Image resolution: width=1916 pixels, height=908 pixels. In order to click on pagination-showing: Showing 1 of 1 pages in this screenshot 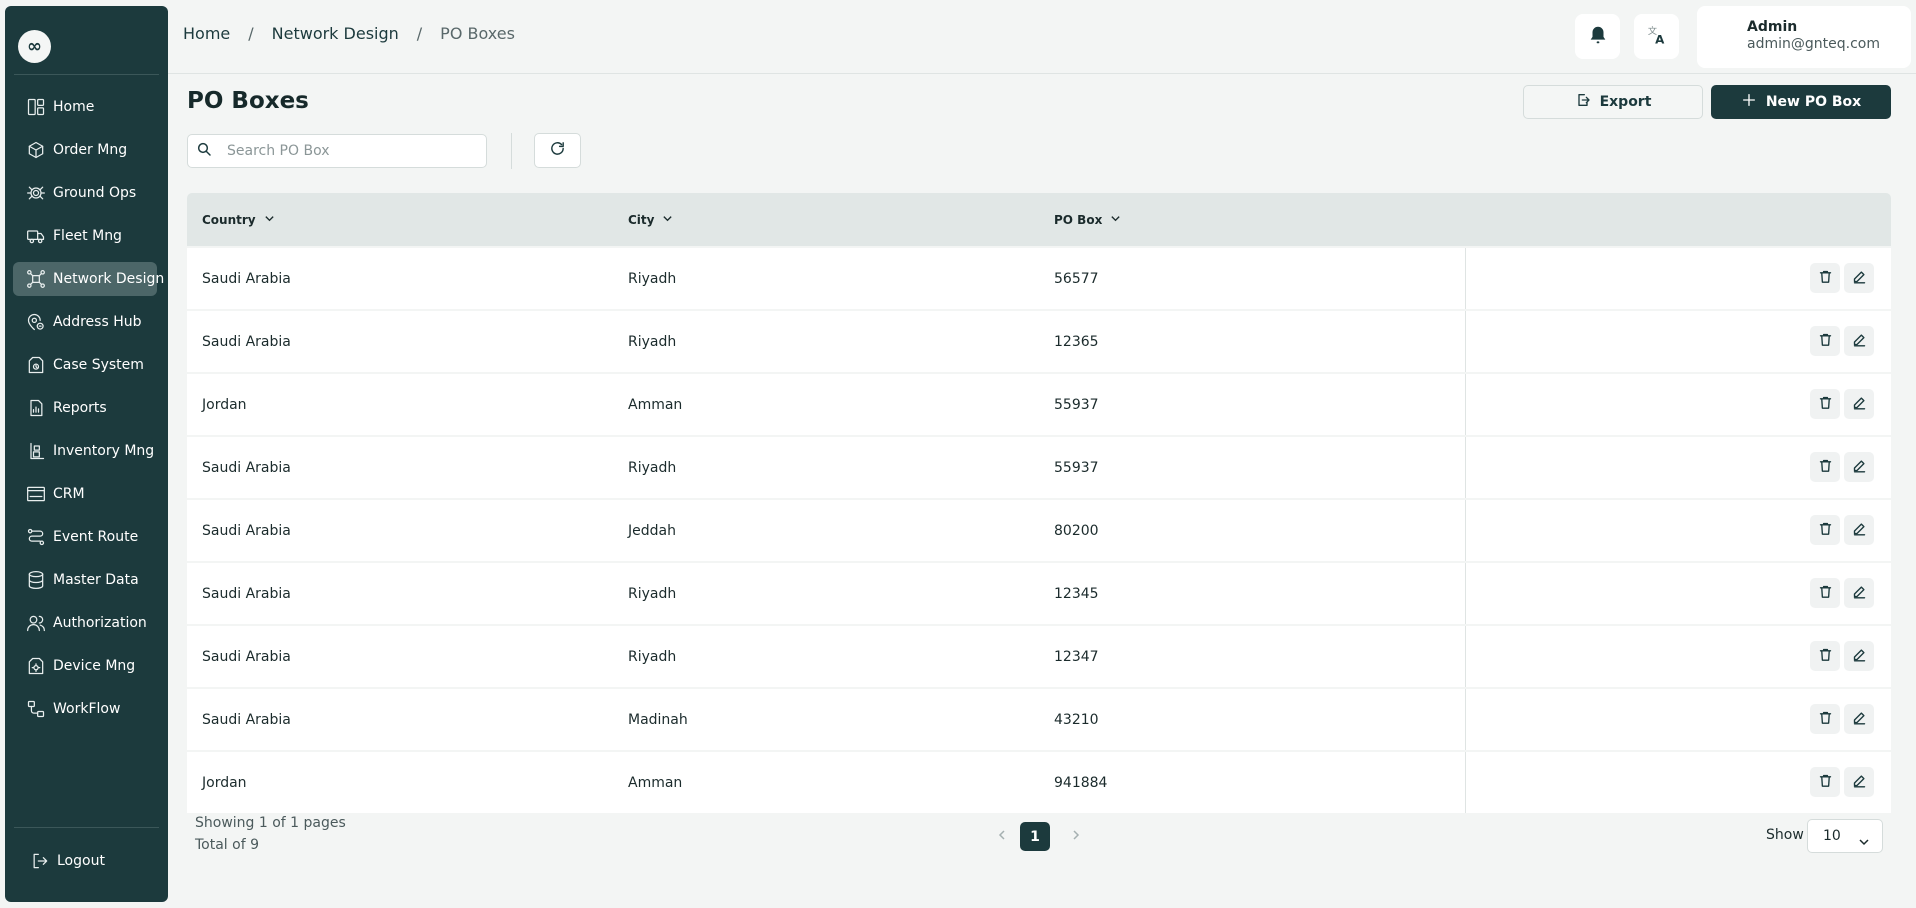, I will do `click(270, 823)`.